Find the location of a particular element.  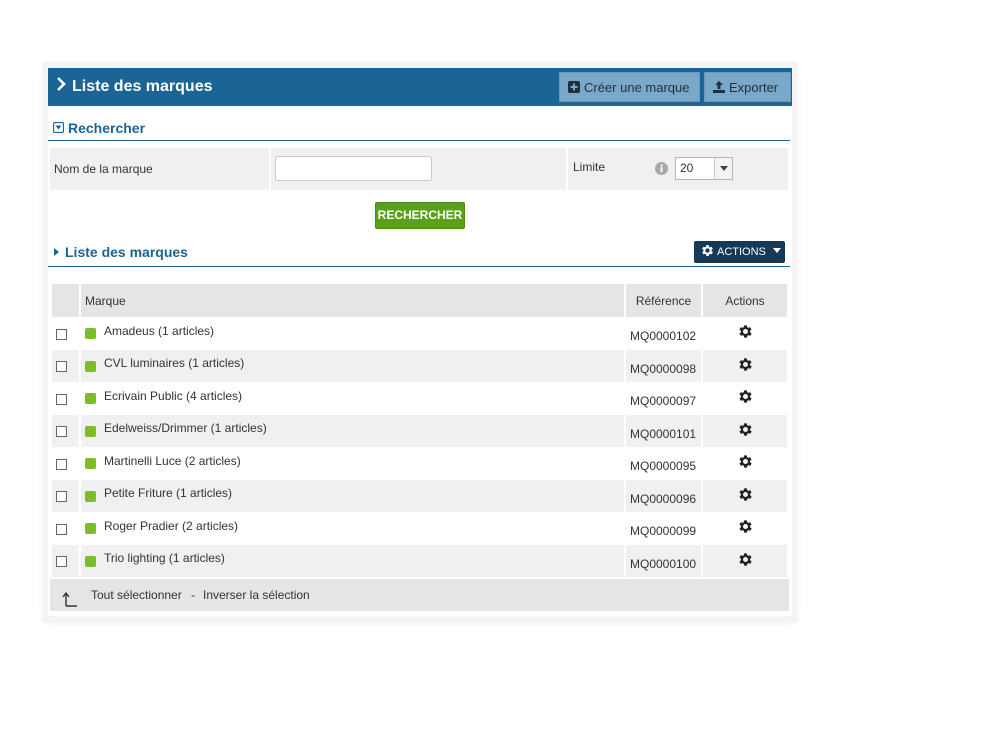

brand-reference: MQ0000098 is located at coordinates (663, 368).